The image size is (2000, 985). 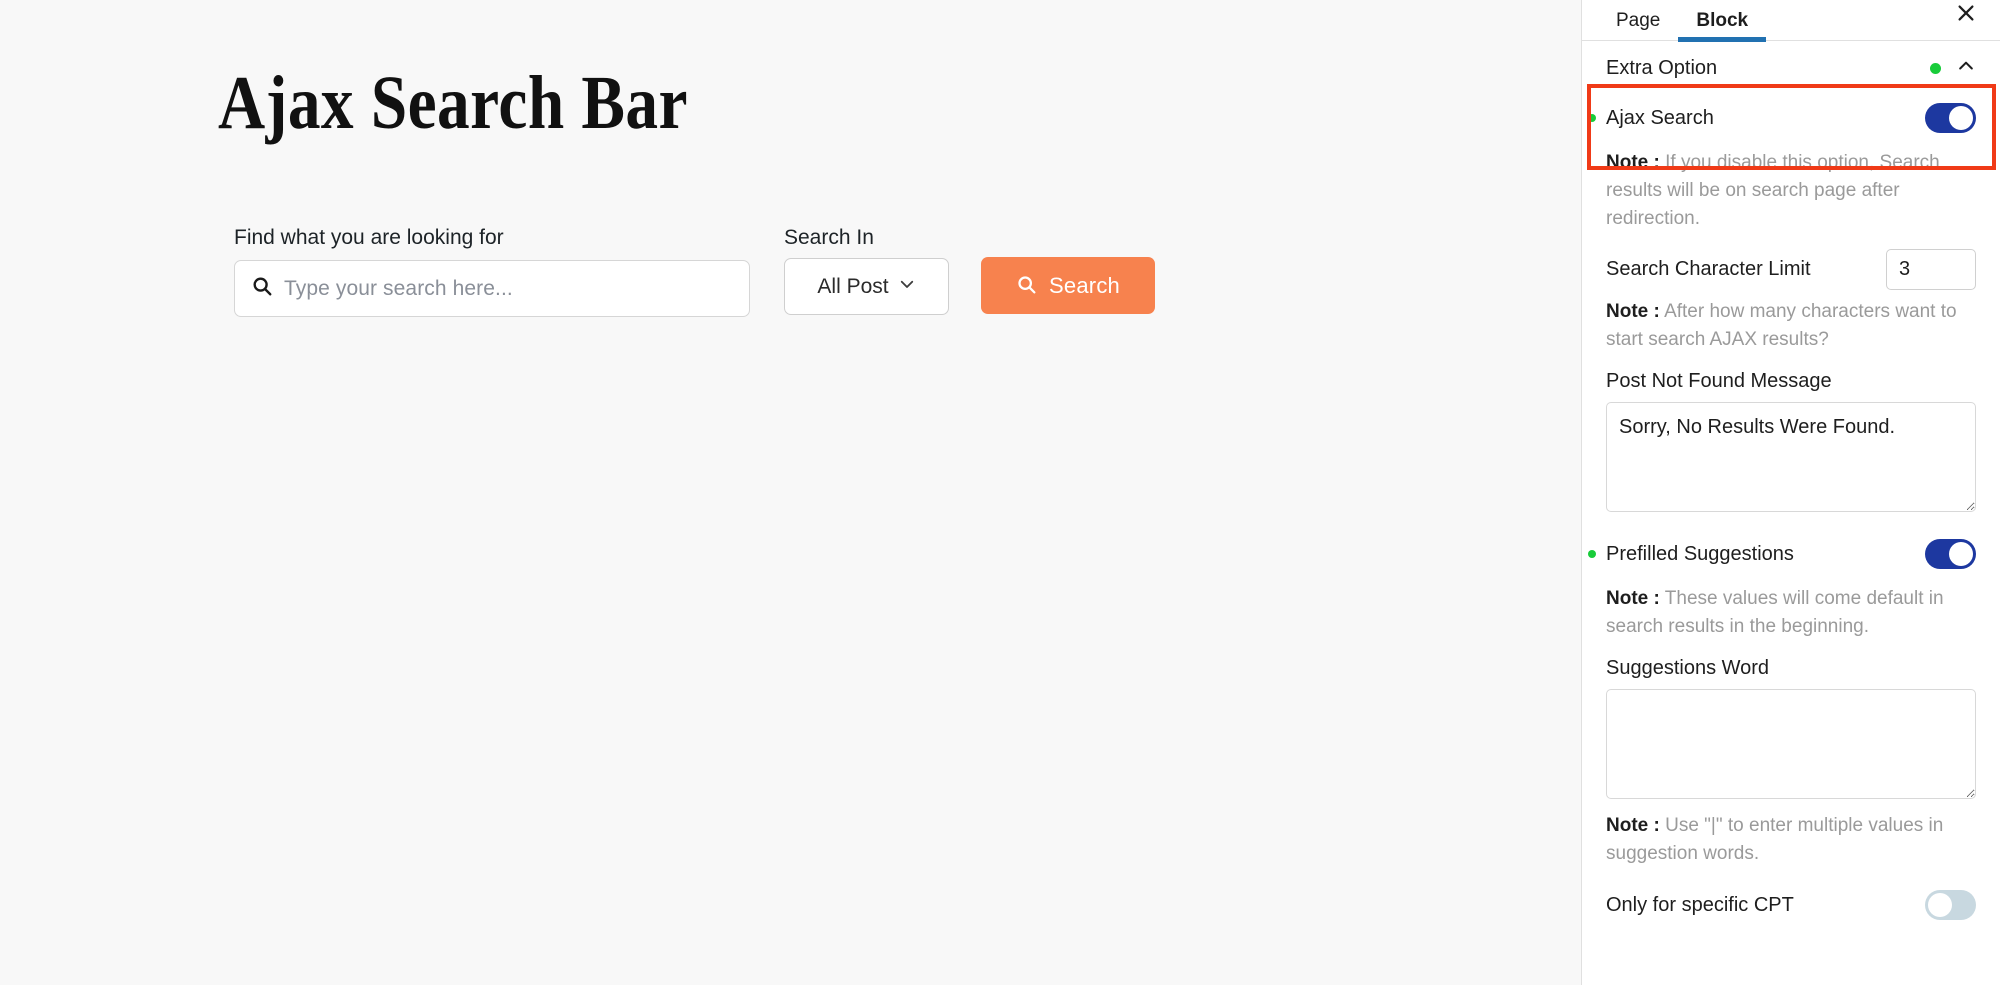 I want to click on section-header-extra-option: Extra Option, so click(x=1791, y=68).